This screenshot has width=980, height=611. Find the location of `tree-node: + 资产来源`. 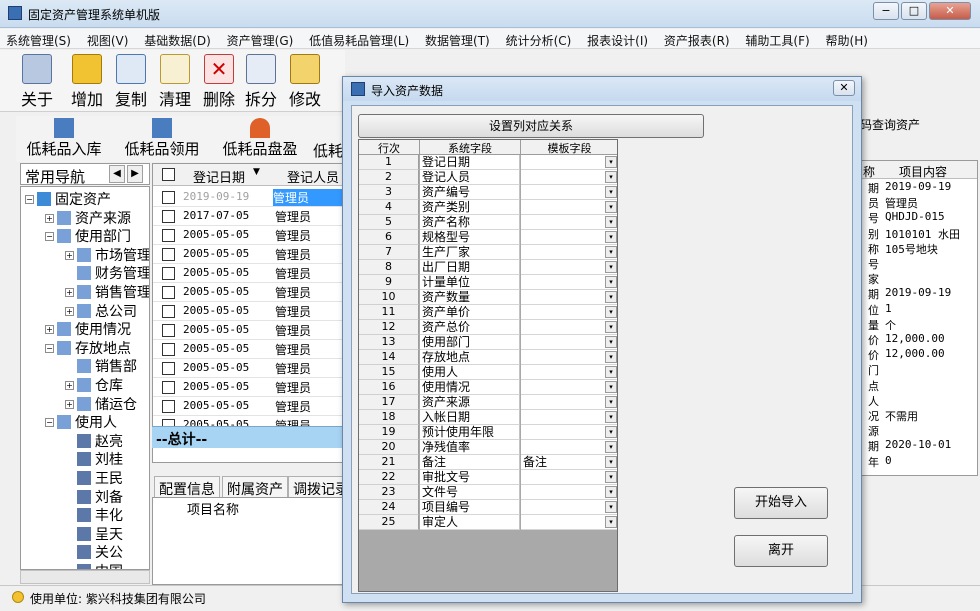

tree-node: + 资产来源 is located at coordinates (88, 217).